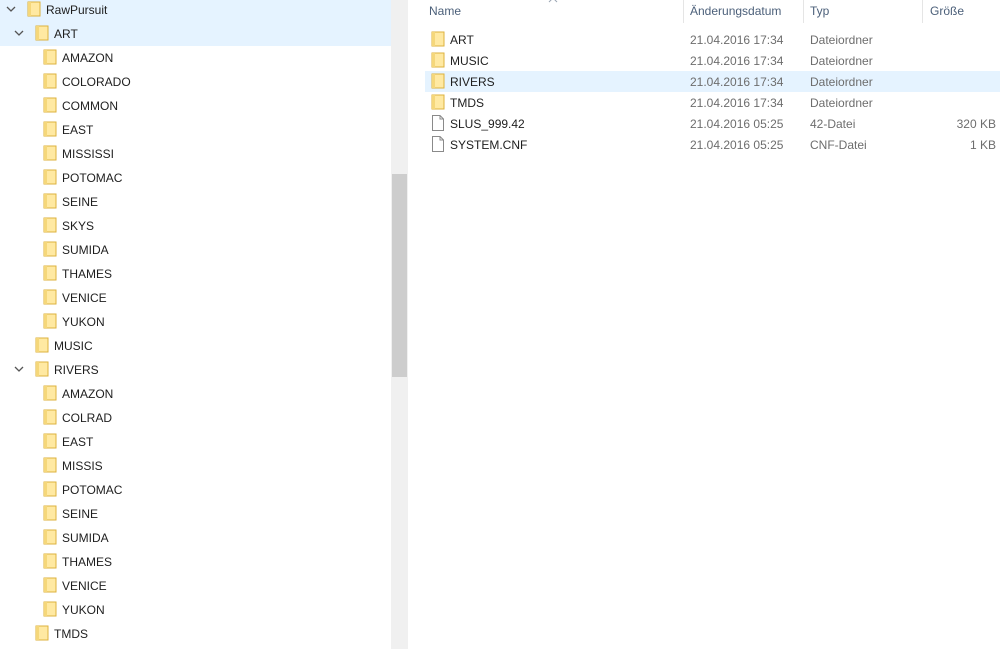 This screenshot has height=649, width=1005. What do you see at coordinates (712, 144) in the screenshot?
I see `file-row: SYSTEM.CNF 21.04.2016 05:25 CNF-Datei 1 KB` at bounding box center [712, 144].